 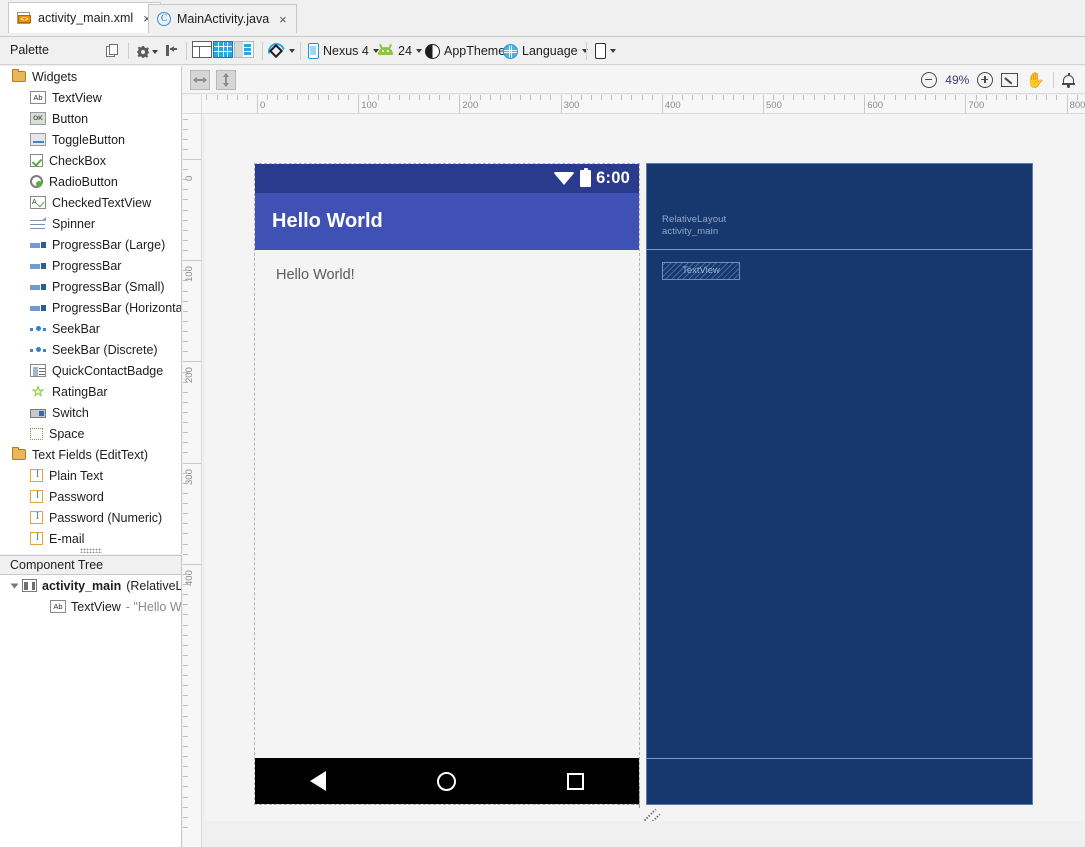 I want to click on ratingbar-icon, so click(x=38, y=391).